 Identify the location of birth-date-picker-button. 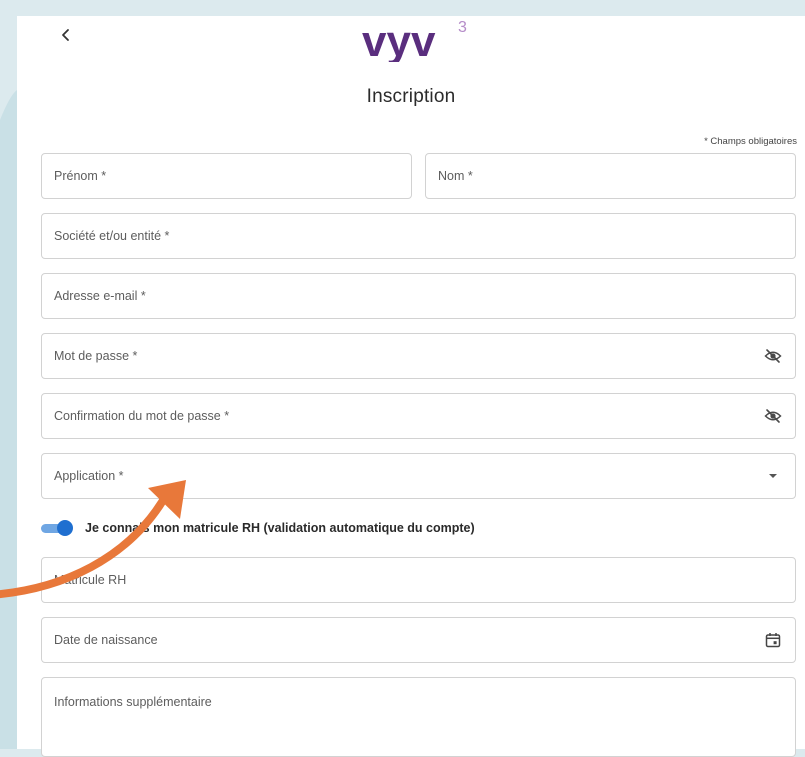
(773, 640).